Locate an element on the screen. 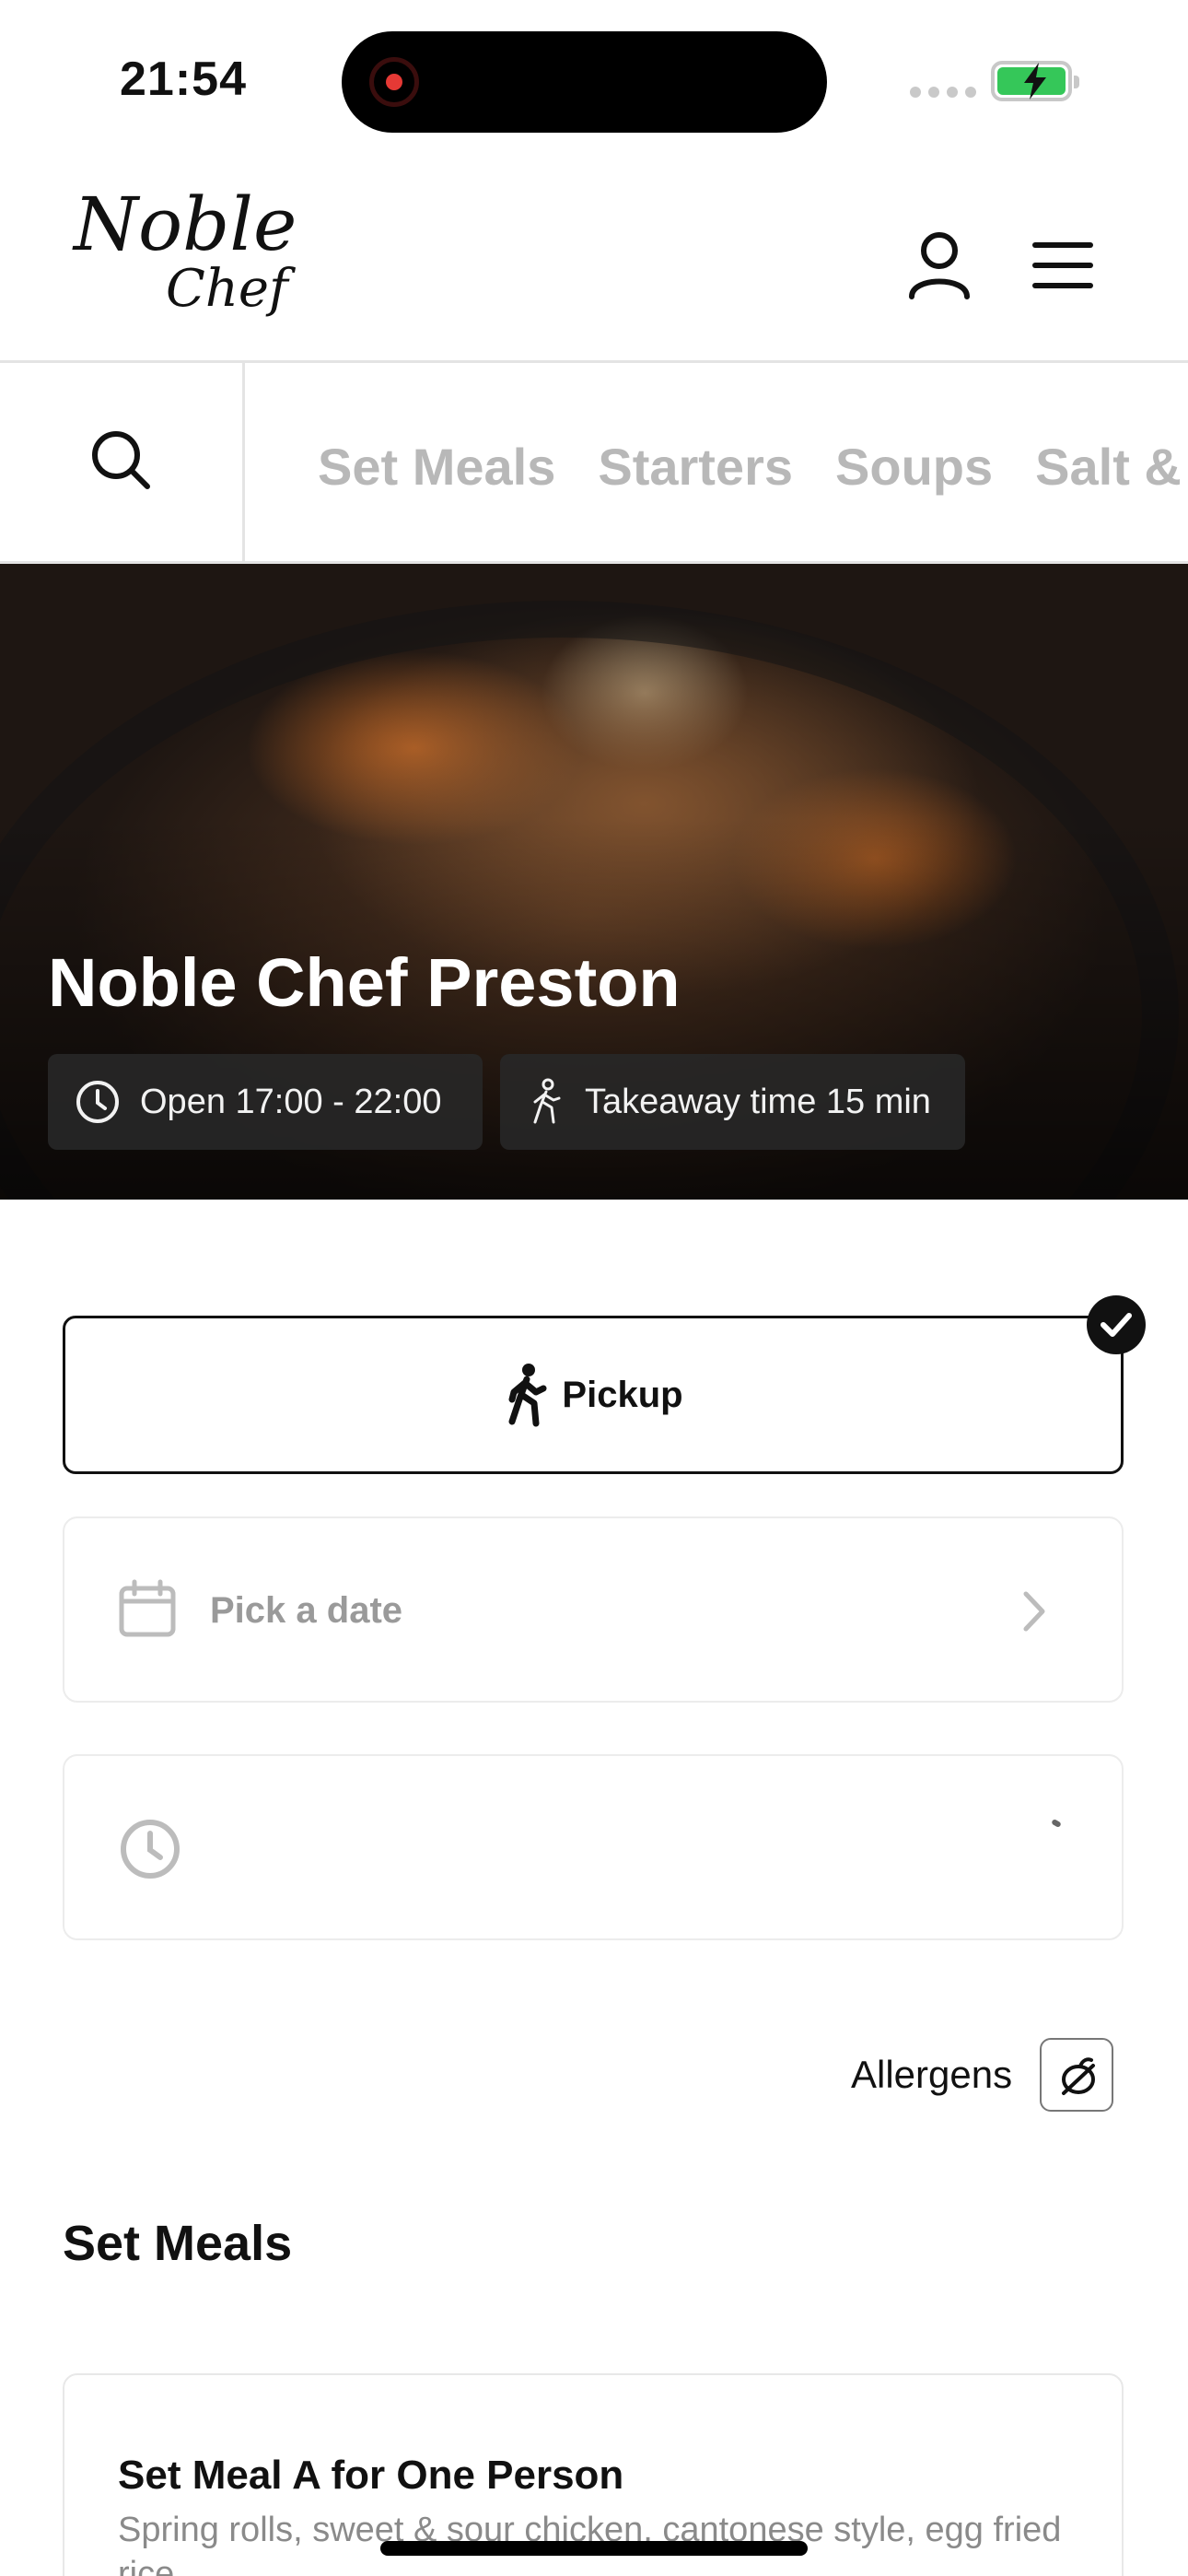 This screenshot has width=1188, height=2576. home-indicator is located at coordinates (594, 2548).